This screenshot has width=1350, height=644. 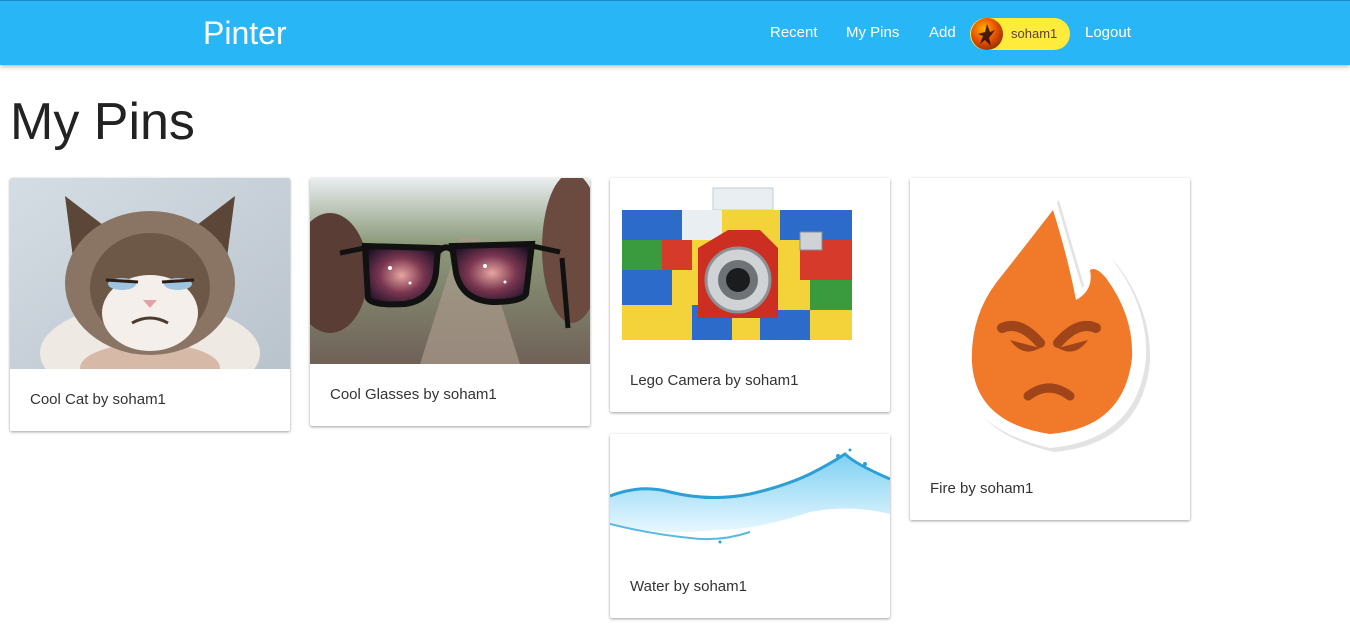 I want to click on water-splash-image, so click(x=750, y=495).